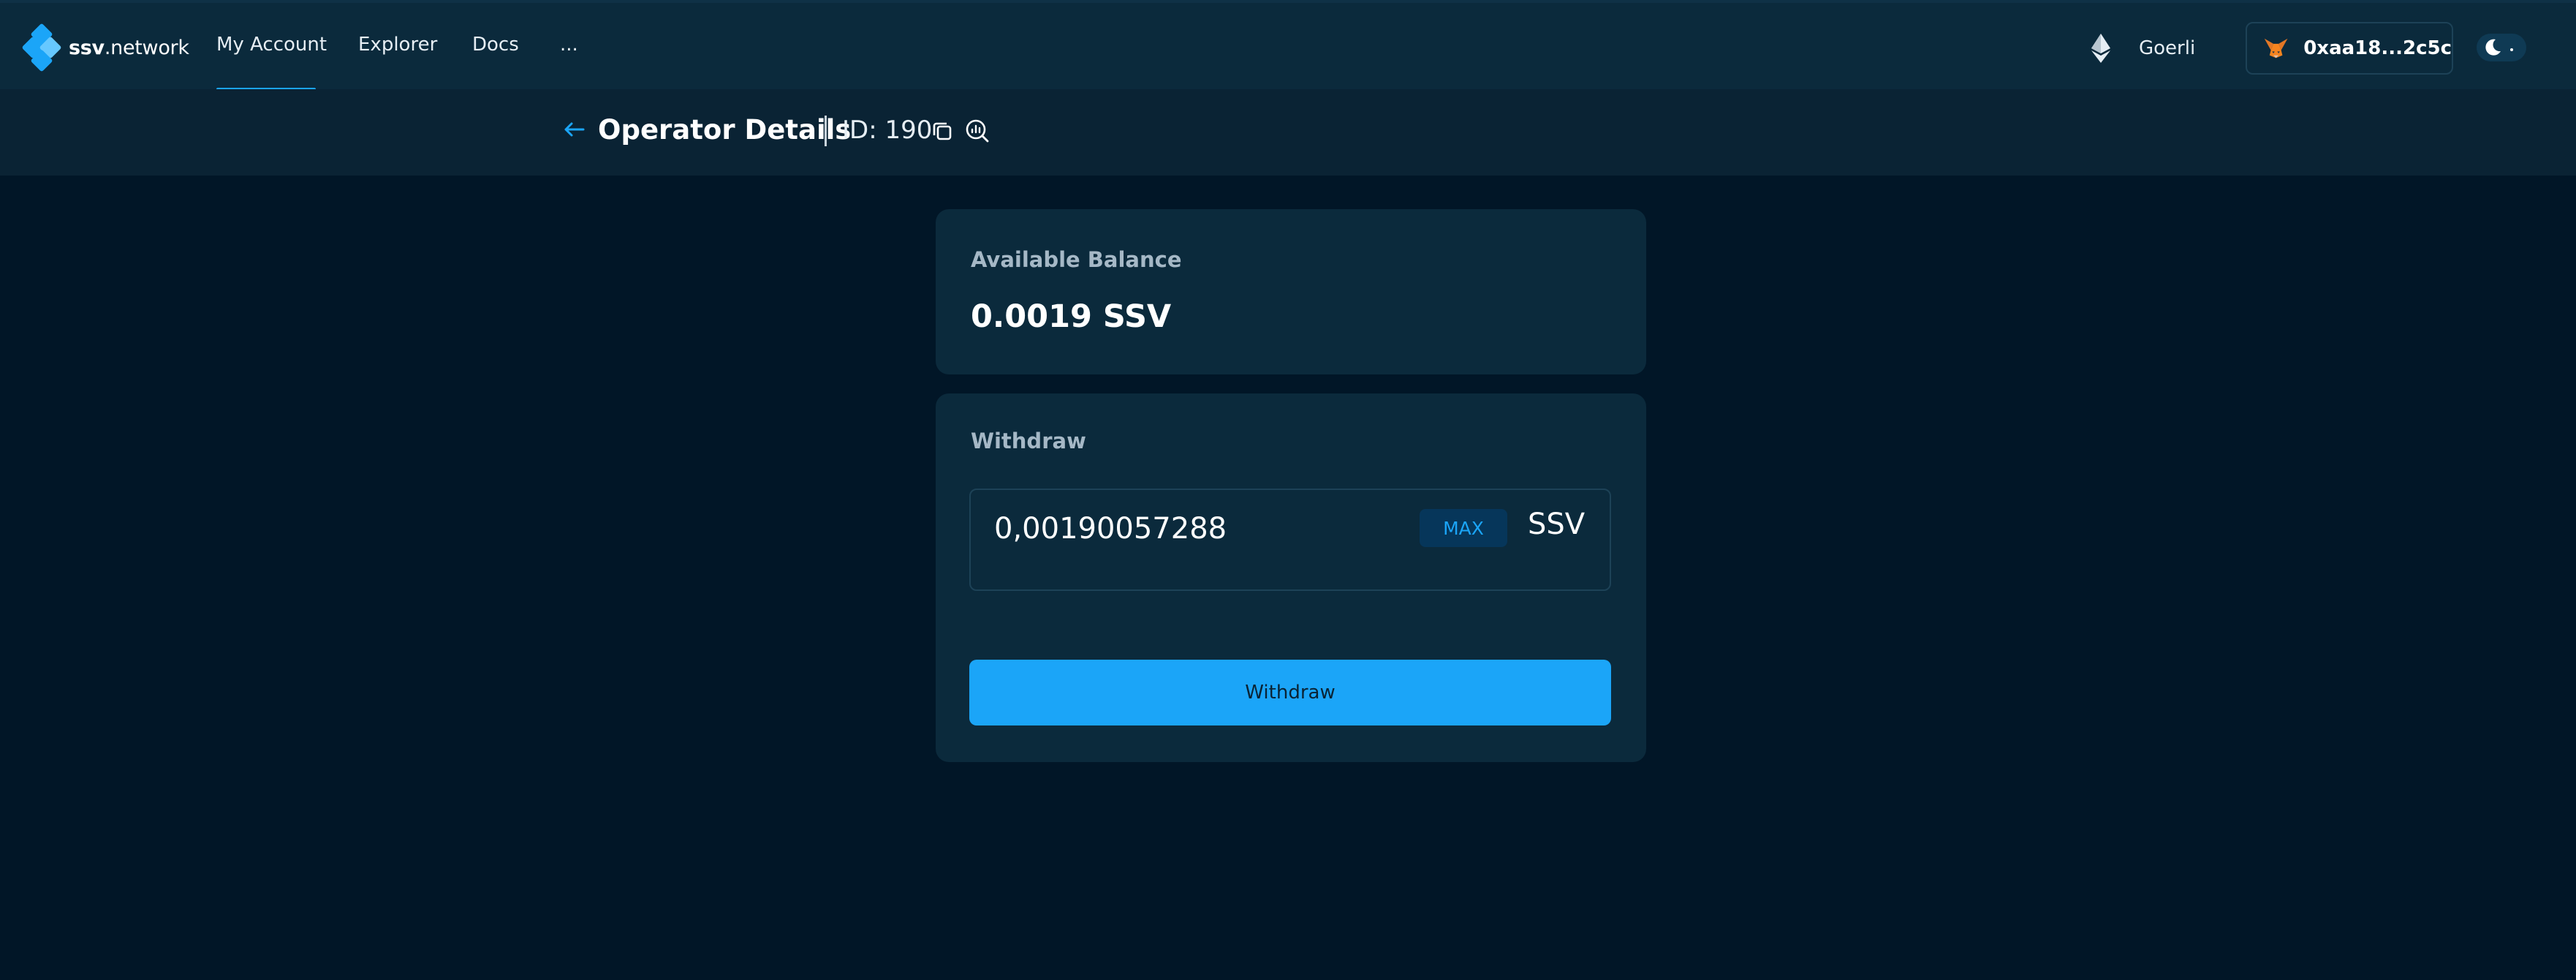 This screenshot has width=2576, height=980. Describe the element at coordinates (495, 45) in the screenshot. I see `nav-docs: Docs` at that location.